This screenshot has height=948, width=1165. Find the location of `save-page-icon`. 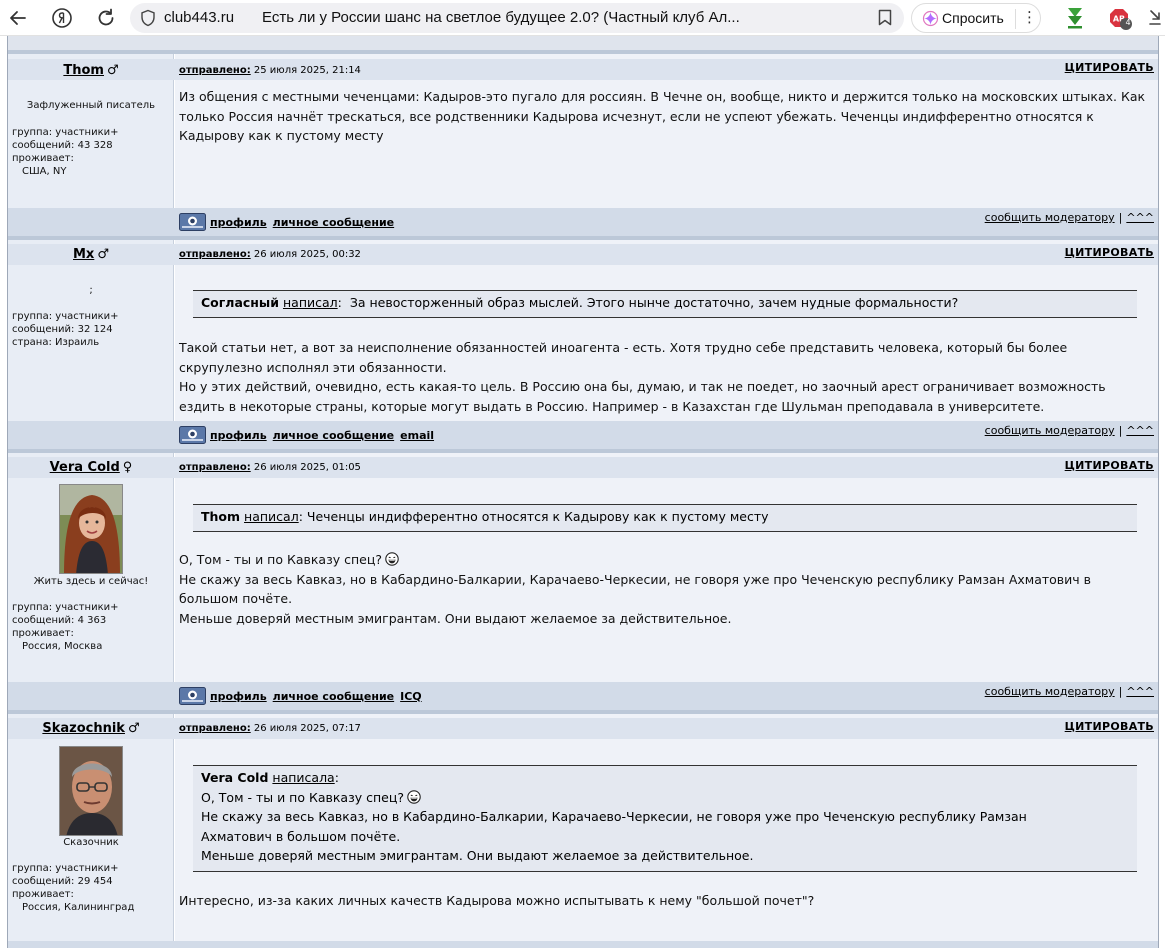

save-page-icon is located at coordinates (1155, 18).